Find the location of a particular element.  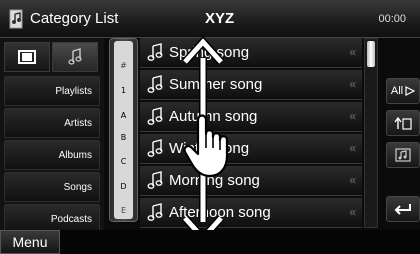

view-toggle is located at coordinates (52, 57).